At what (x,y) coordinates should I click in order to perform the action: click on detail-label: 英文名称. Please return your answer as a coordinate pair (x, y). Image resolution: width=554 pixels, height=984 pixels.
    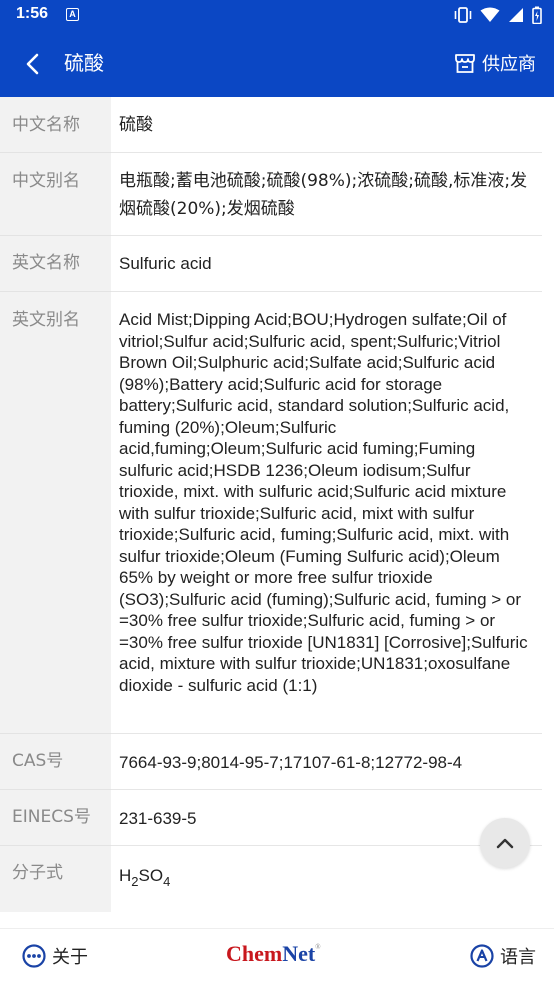
    Looking at the image, I should click on (55, 264).